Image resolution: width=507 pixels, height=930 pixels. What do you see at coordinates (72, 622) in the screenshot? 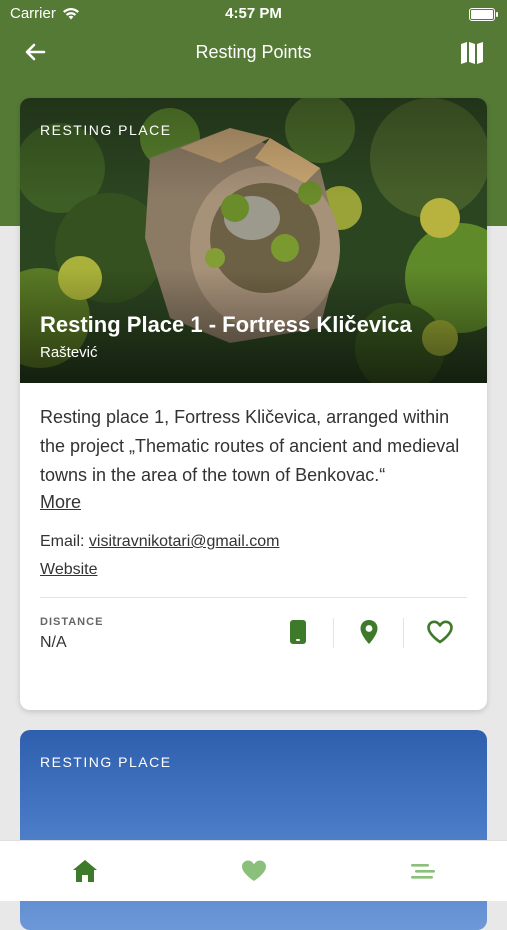
I see `distance-label: DISTANCE` at bounding box center [72, 622].